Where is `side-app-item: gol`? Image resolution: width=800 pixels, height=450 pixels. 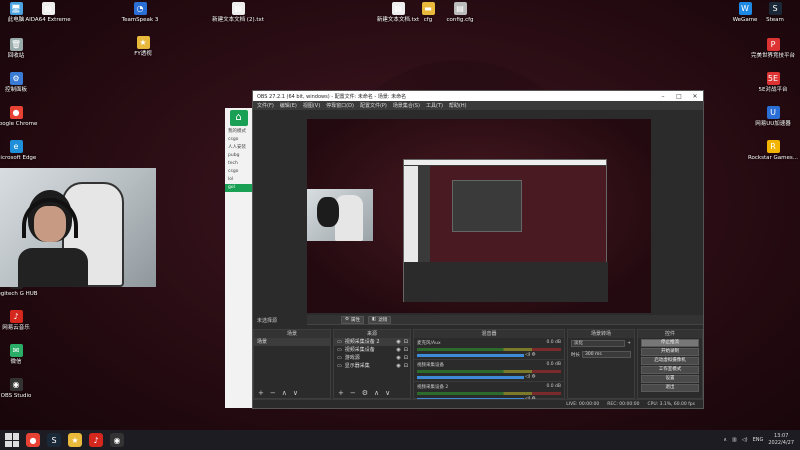 side-app-item: gol is located at coordinates (238, 188).